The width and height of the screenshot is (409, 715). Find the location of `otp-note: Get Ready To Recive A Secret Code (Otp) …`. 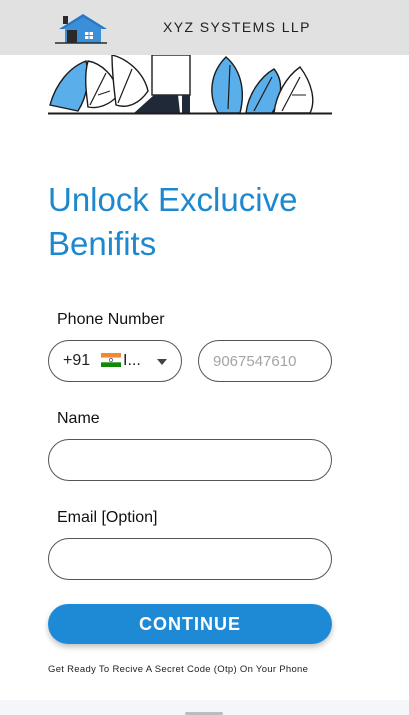

otp-note: Get Ready To Recive A Secret Code (Otp) … is located at coordinates (178, 669).